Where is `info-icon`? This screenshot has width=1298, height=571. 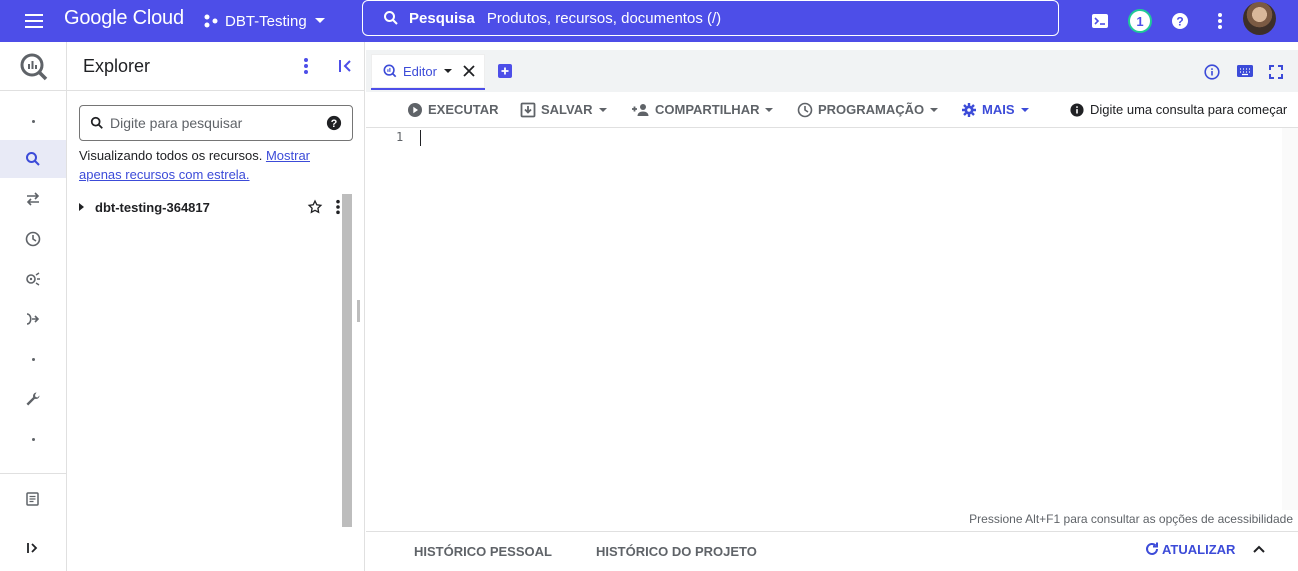 info-icon is located at coordinates (1212, 72).